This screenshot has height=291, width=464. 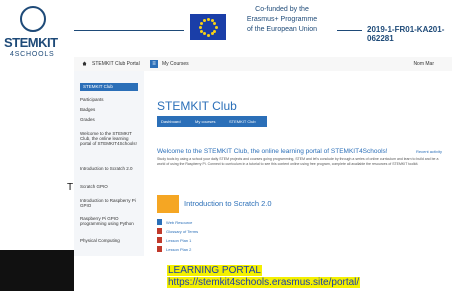 What do you see at coordinates (197, 106) in the screenshot?
I see `page-title: STEMKIT Club` at bounding box center [197, 106].